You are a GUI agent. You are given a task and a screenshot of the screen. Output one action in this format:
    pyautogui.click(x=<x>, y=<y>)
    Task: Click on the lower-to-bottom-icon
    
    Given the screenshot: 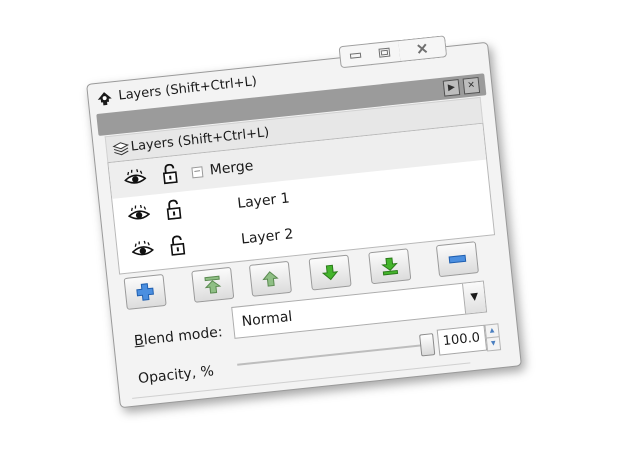 What is the action you would take?
    pyautogui.click(x=390, y=266)
    